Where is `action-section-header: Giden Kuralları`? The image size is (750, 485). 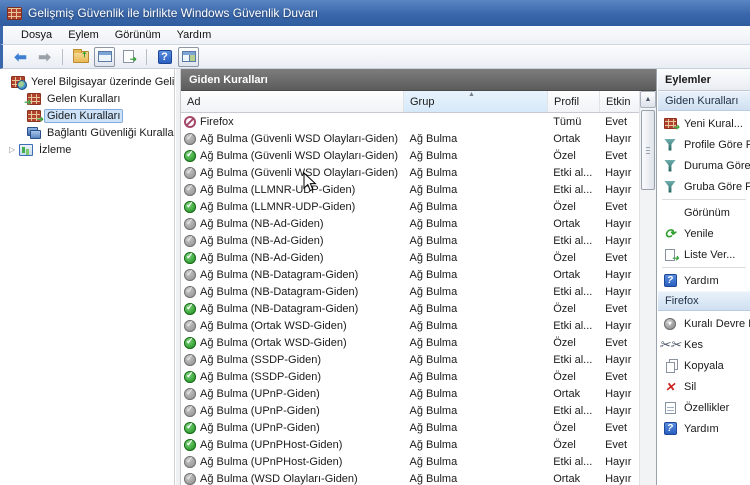
action-section-header: Giden Kuralları is located at coordinates (704, 101).